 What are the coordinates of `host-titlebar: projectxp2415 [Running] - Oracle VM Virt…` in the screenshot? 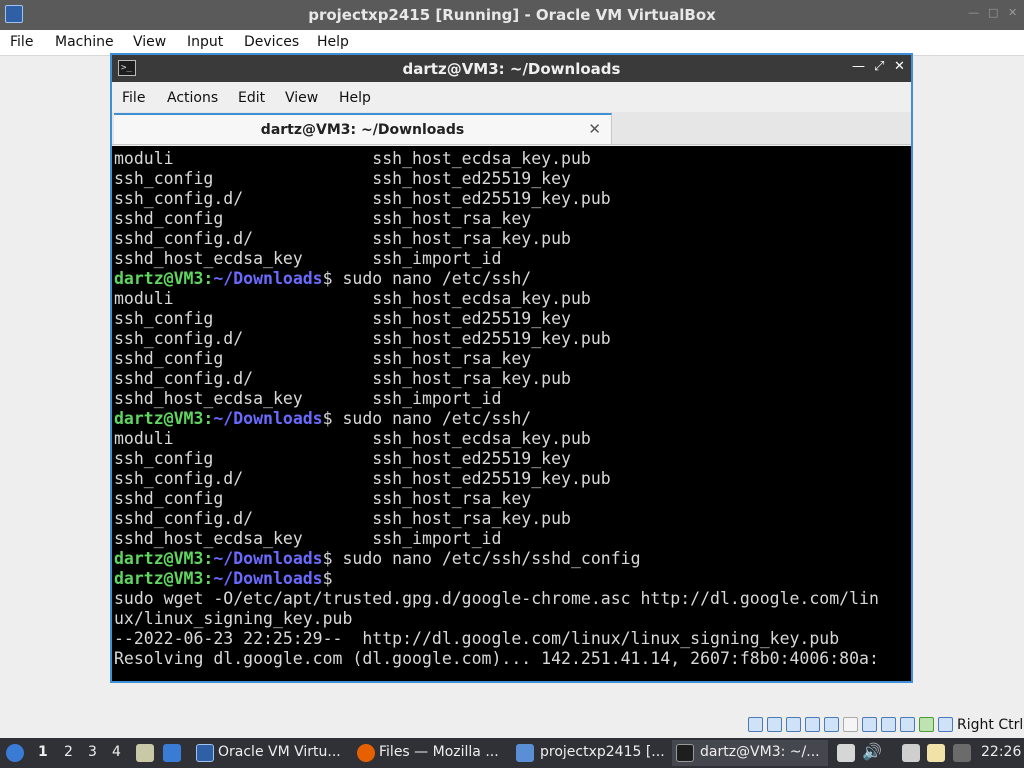 It's located at (512, 15).